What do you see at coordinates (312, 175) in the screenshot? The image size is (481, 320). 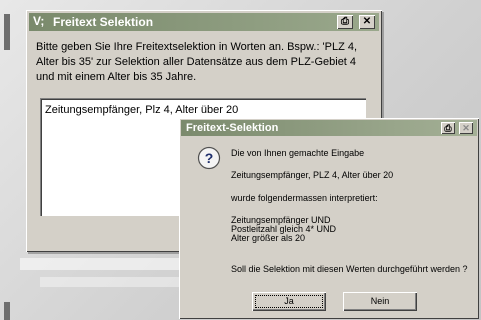 I see `dialog-entered-input: Zeitungsempfänger, PLZ 4, Alter über 20` at bounding box center [312, 175].